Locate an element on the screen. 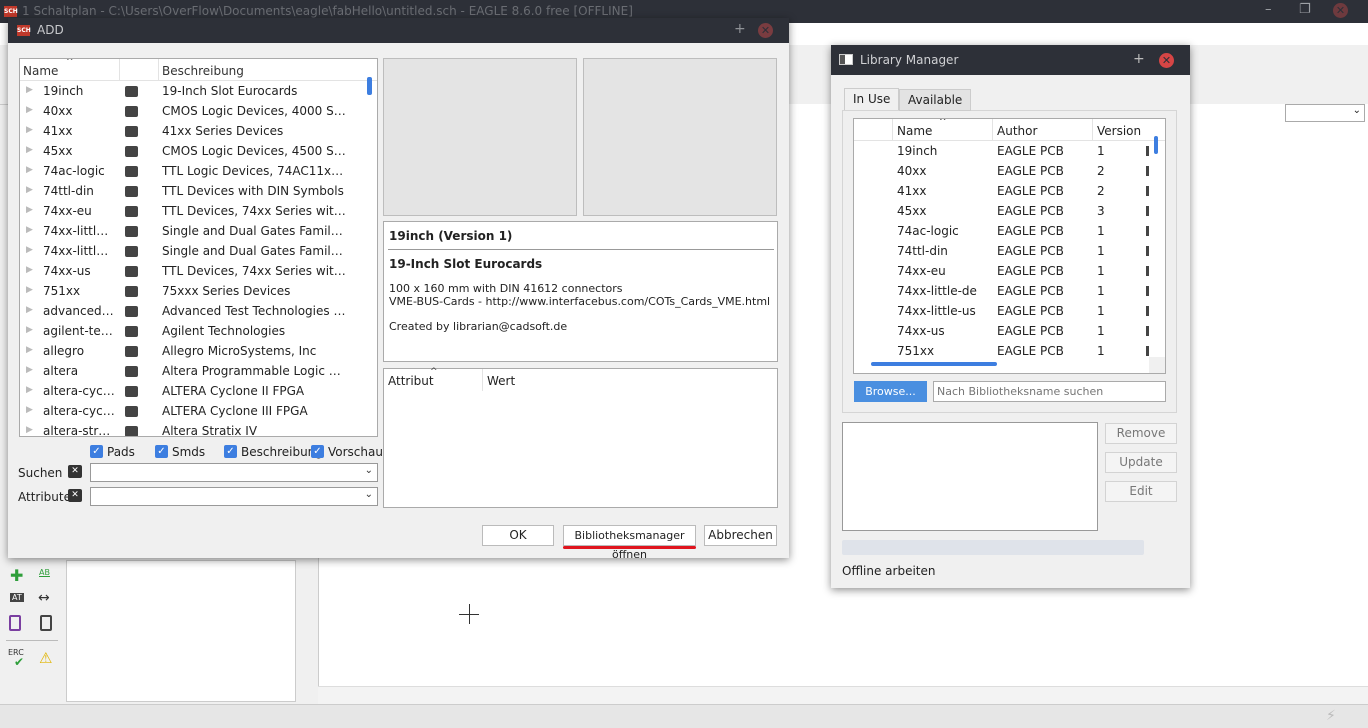  ok-button: OK is located at coordinates (518, 535).